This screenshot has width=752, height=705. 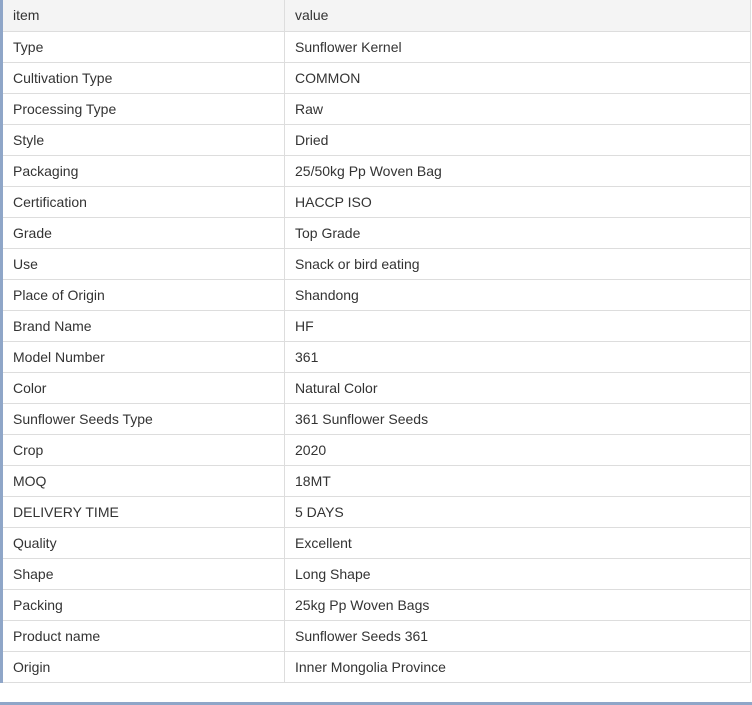 What do you see at coordinates (142, 543) in the screenshot?
I see `row-item-cell: Quality` at bounding box center [142, 543].